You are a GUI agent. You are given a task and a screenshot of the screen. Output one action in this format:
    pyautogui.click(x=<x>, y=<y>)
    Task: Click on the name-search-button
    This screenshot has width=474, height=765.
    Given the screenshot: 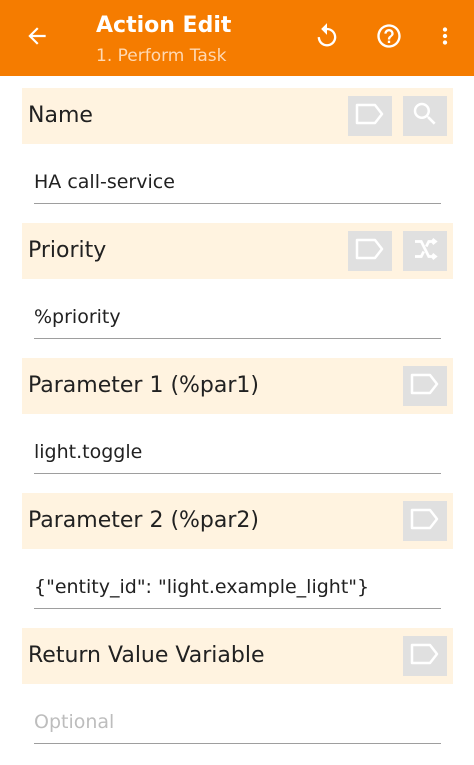 What is the action you would take?
    pyautogui.click(x=425, y=116)
    